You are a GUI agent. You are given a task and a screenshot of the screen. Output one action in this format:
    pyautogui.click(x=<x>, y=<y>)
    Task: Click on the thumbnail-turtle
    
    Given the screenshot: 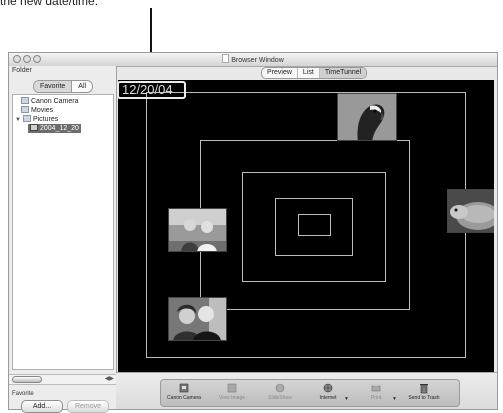 What is the action you would take?
    pyautogui.click(x=470, y=211)
    